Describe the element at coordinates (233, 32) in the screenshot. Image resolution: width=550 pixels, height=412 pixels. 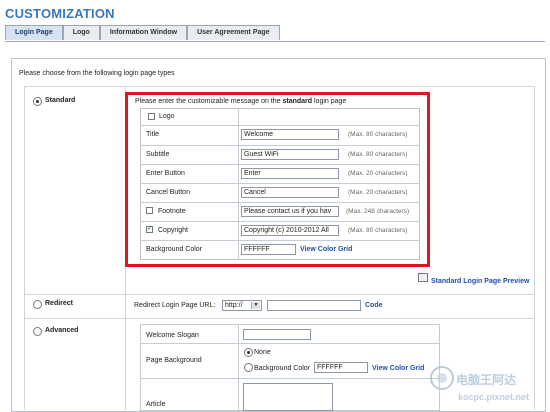
I see `tab-user-agreement-page: User Agreement Page` at that location.